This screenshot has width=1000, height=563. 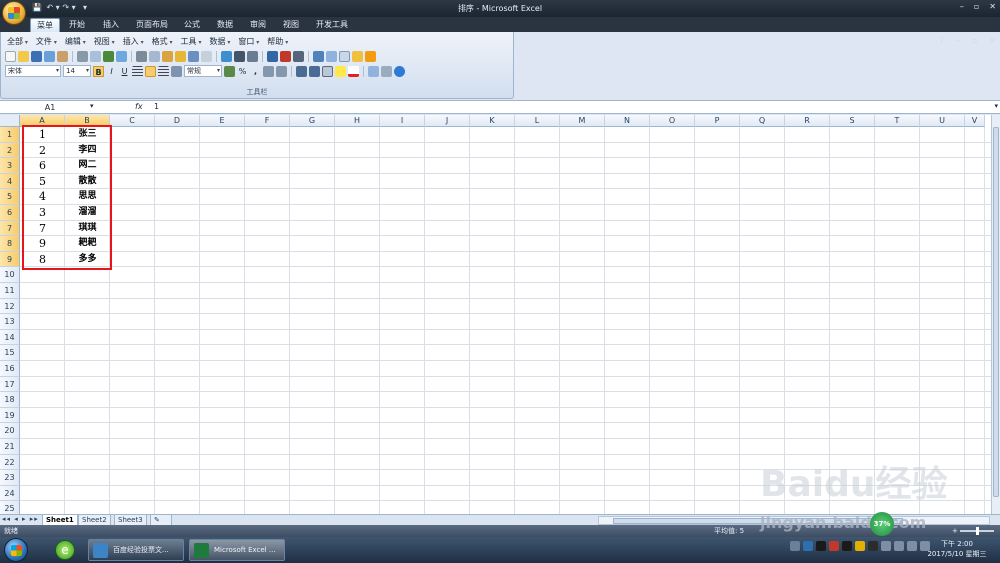 I want to click on column-header-d: D, so click(x=177, y=121).